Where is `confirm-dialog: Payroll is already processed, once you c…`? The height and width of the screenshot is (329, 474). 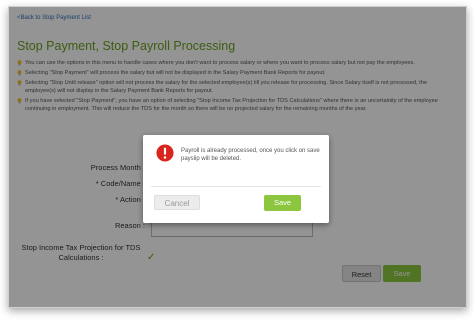 confirm-dialog: Payroll is already processed, once you c… is located at coordinates (236, 179).